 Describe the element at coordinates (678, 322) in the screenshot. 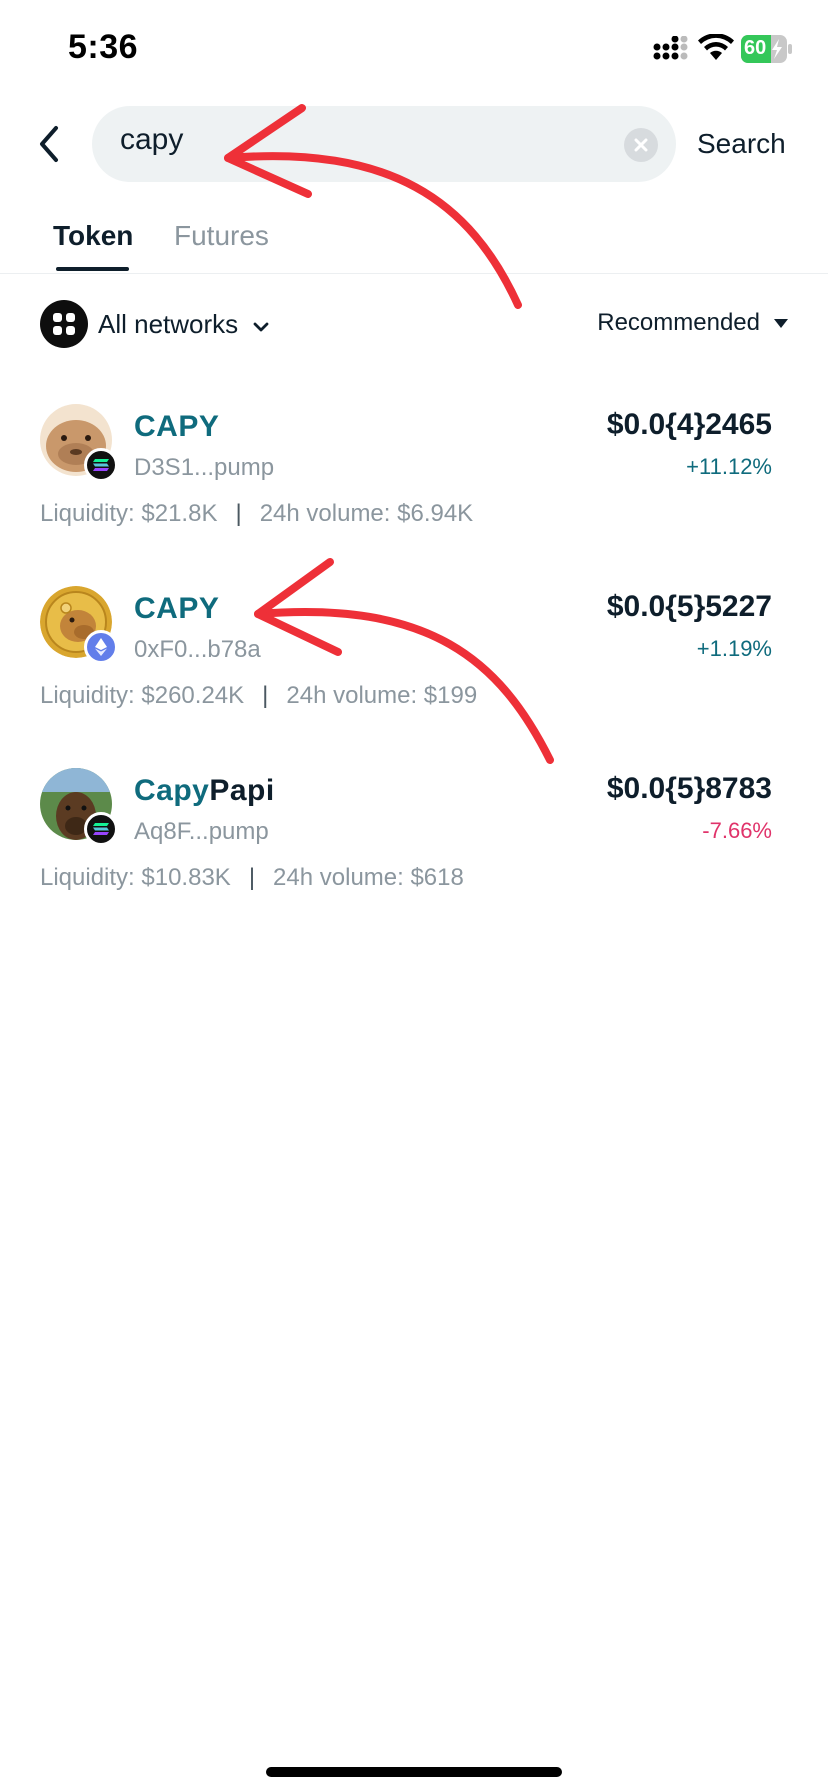

I see `sort-selector-label: Recommended` at that location.